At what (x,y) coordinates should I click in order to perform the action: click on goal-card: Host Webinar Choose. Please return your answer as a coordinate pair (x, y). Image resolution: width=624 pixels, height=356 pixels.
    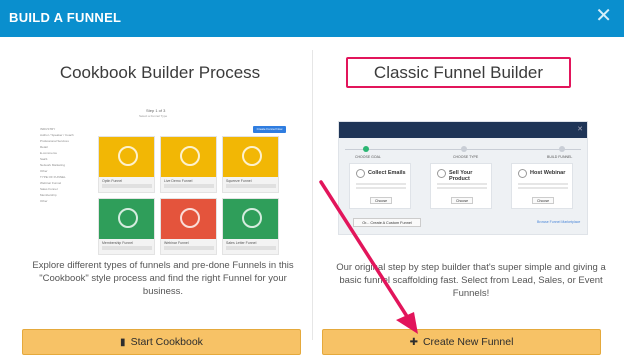
    Looking at the image, I should click on (542, 186).